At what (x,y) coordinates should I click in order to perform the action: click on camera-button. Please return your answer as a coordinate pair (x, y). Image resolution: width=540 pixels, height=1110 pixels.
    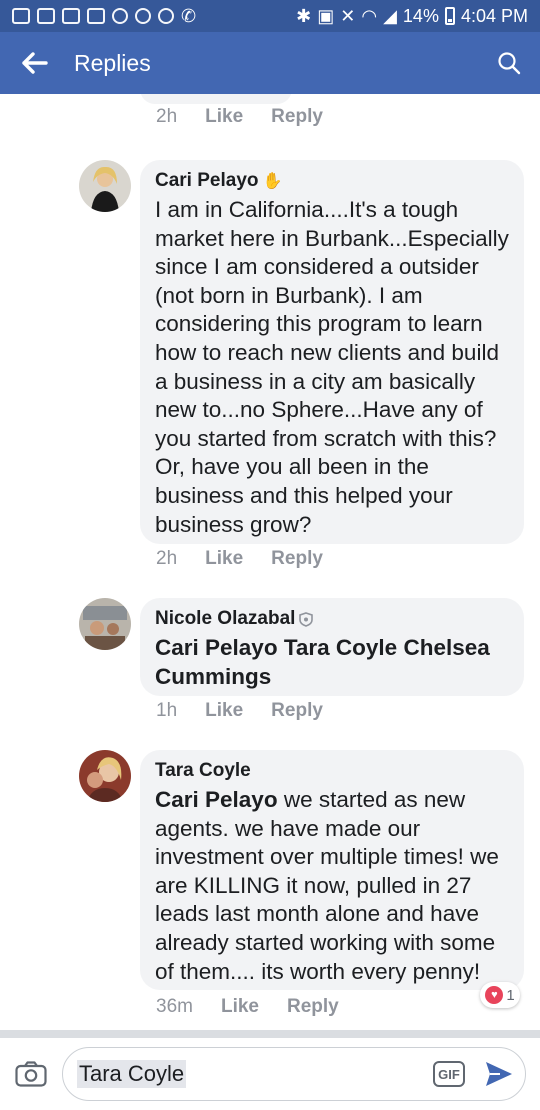
    Looking at the image, I should click on (31, 1074).